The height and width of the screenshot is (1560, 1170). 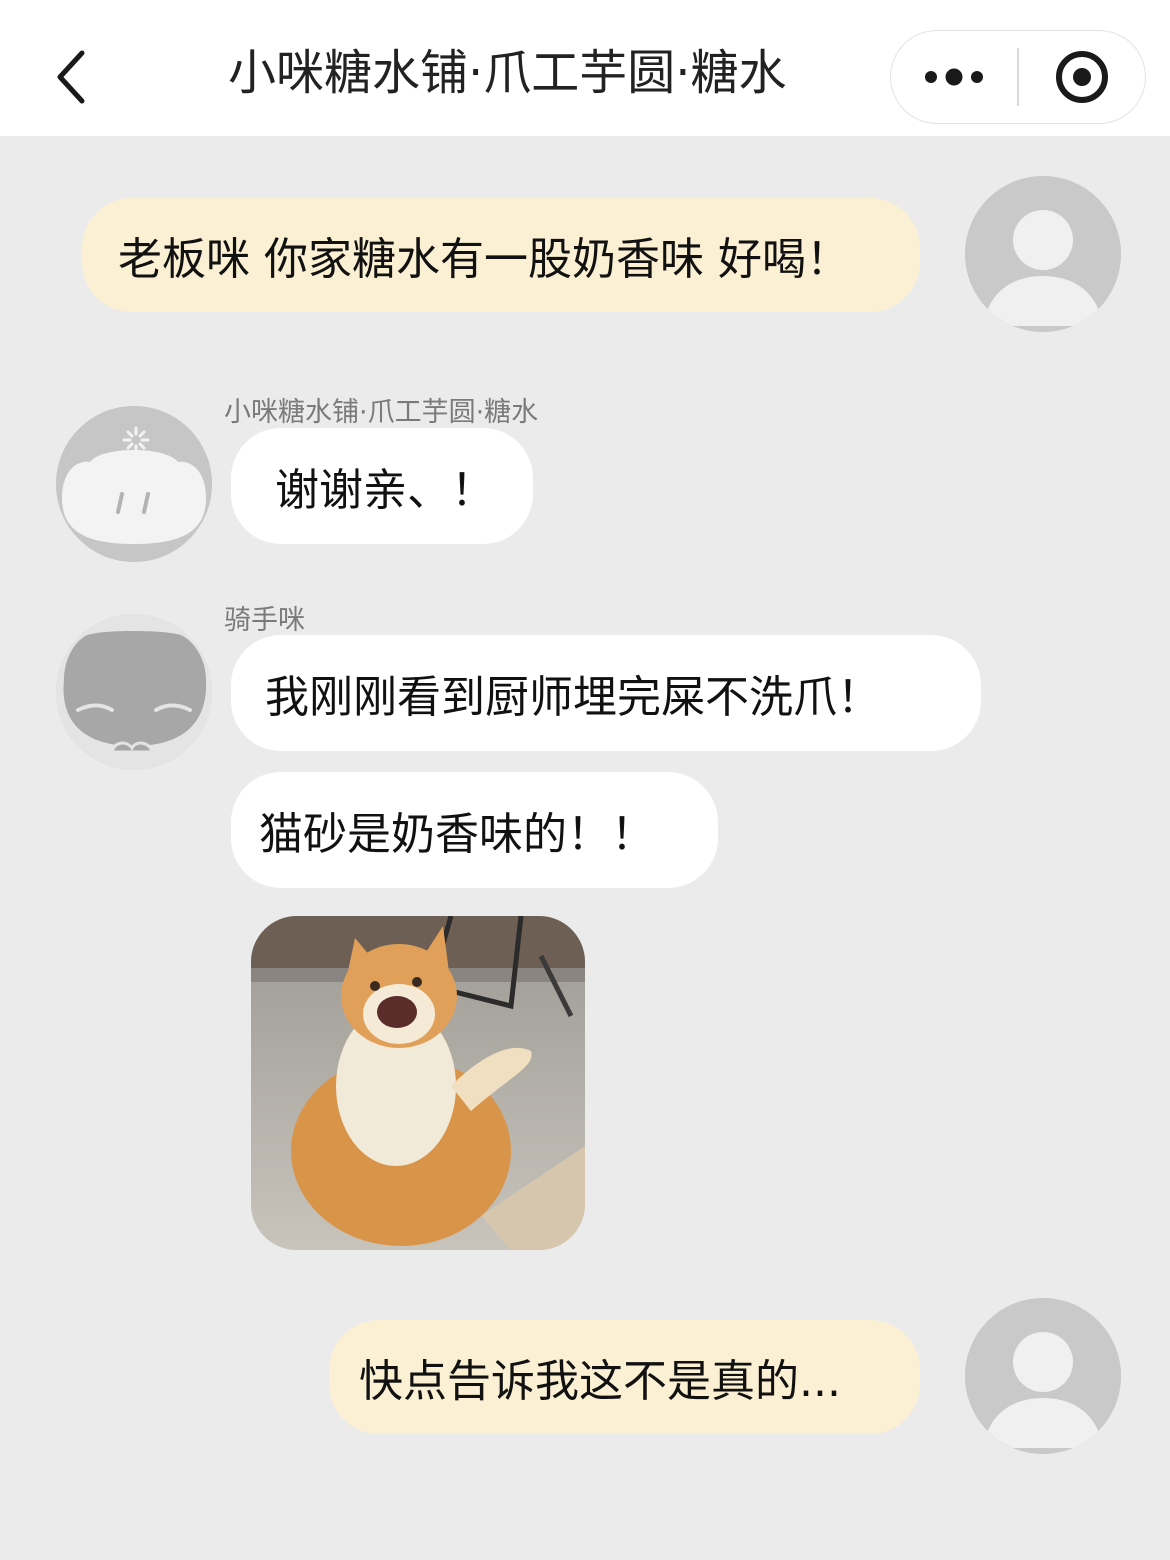 I want to click on message-bubble-theirs: 谢谢亲、！, so click(x=382, y=486).